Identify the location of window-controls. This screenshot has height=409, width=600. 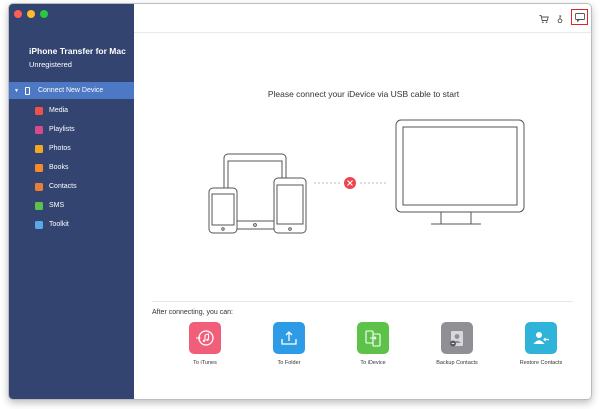
(31, 14).